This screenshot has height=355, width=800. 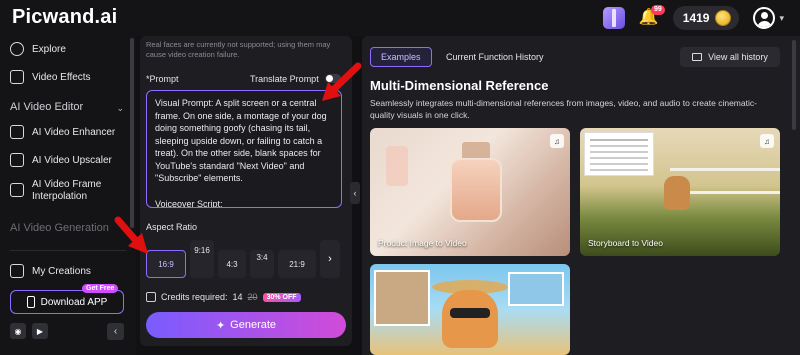 What do you see at coordinates (252, 297) in the screenshot?
I see `credits-old: 20` at bounding box center [252, 297].